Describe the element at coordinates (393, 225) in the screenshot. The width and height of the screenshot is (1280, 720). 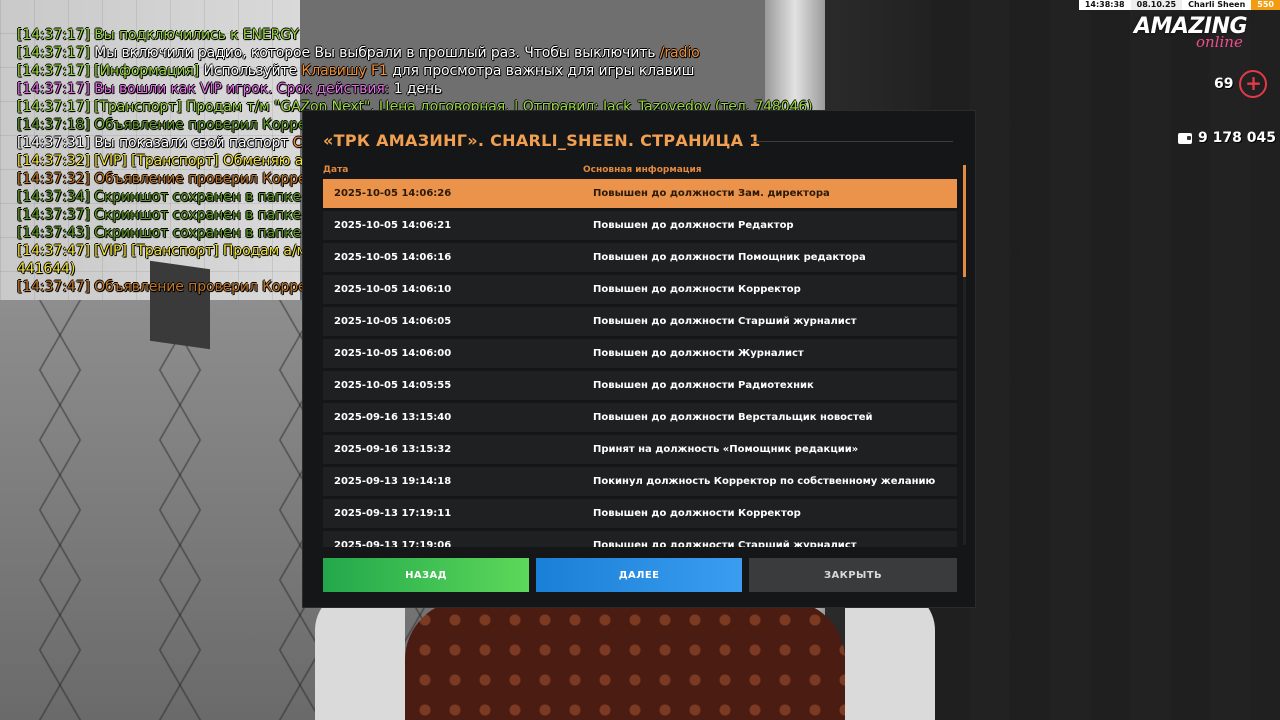
I see `row-date: 2025-10-05 14:06:21` at that location.